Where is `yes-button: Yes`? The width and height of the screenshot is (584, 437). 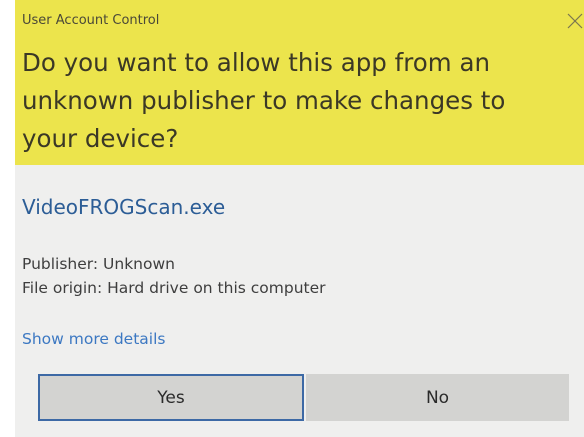
yes-button: Yes is located at coordinates (171, 397).